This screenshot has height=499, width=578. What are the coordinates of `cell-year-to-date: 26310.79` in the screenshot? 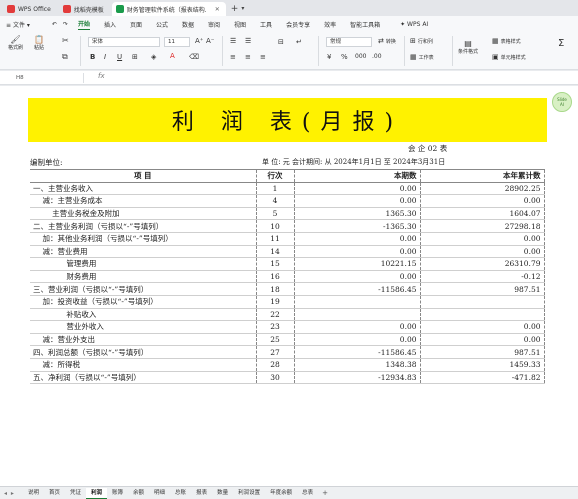 It's located at (482, 264).